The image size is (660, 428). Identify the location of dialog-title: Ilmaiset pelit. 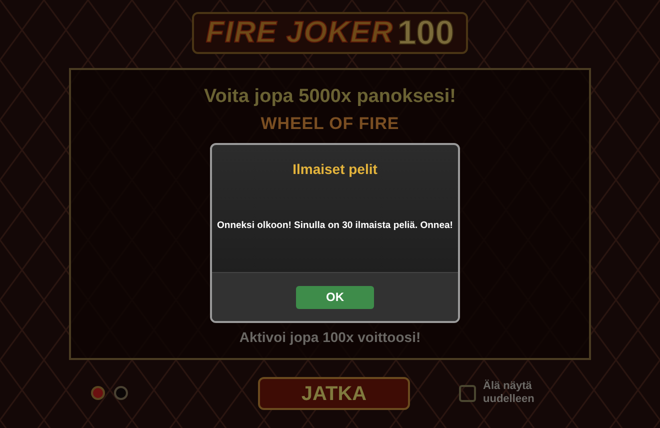
(335, 169).